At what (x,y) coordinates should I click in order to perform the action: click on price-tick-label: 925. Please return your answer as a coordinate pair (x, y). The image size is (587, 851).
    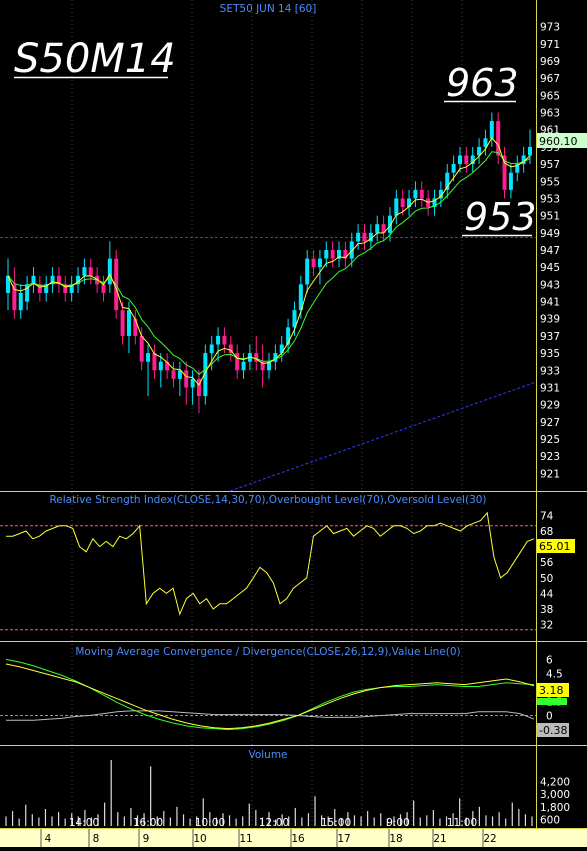
    Looking at the image, I should click on (550, 440).